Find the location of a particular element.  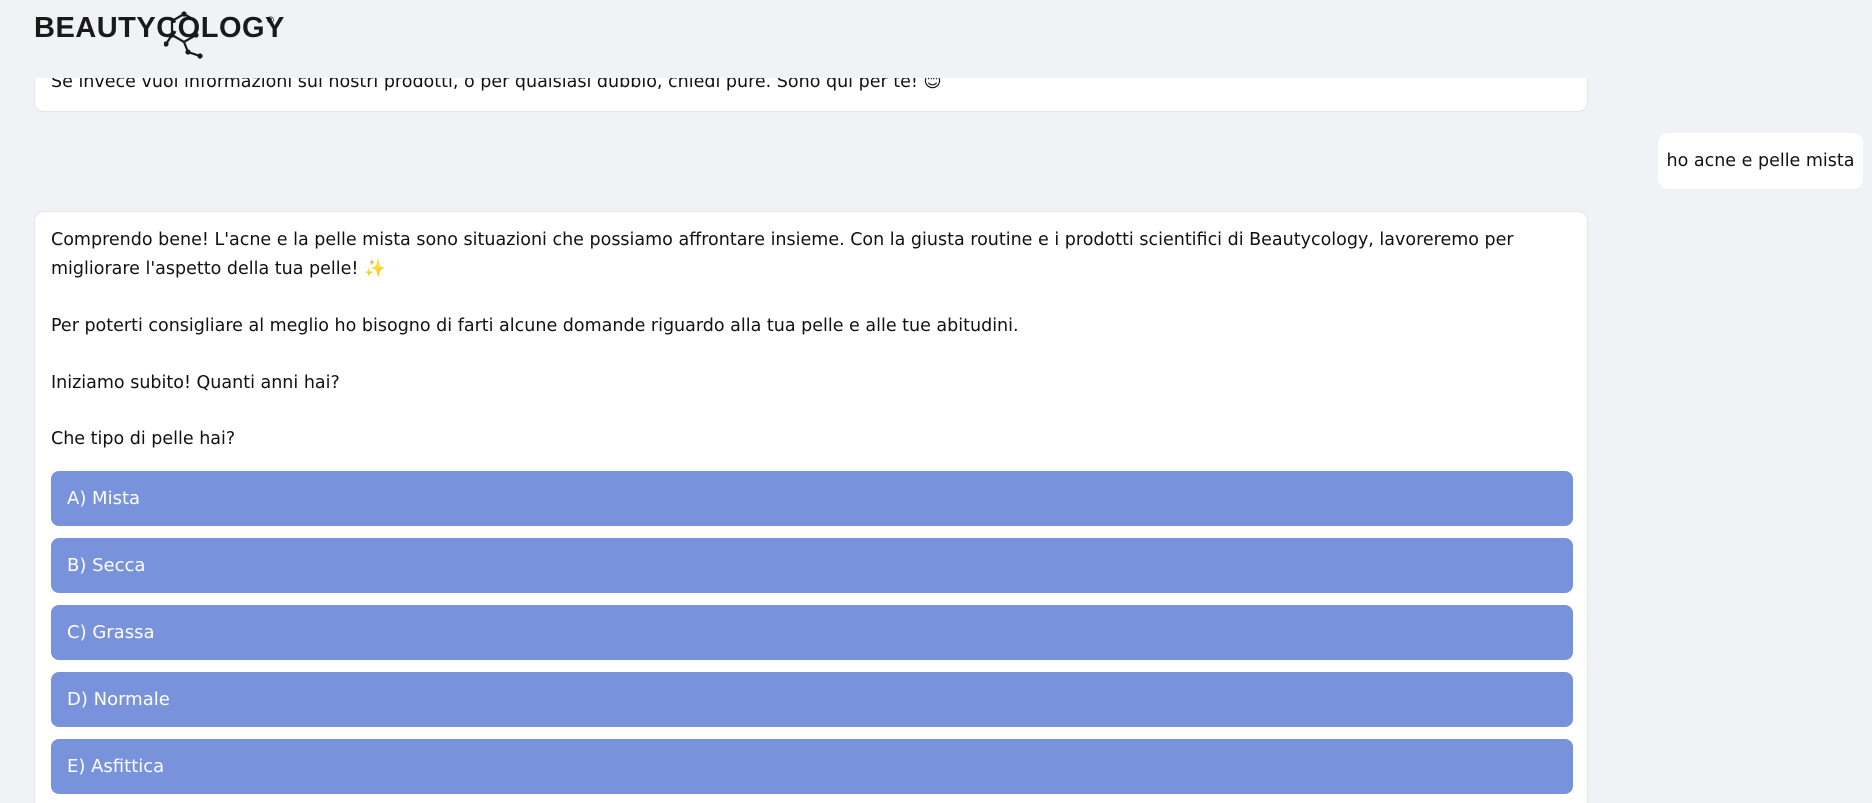

option-button-c: C) Grassa is located at coordinates (812, 632).